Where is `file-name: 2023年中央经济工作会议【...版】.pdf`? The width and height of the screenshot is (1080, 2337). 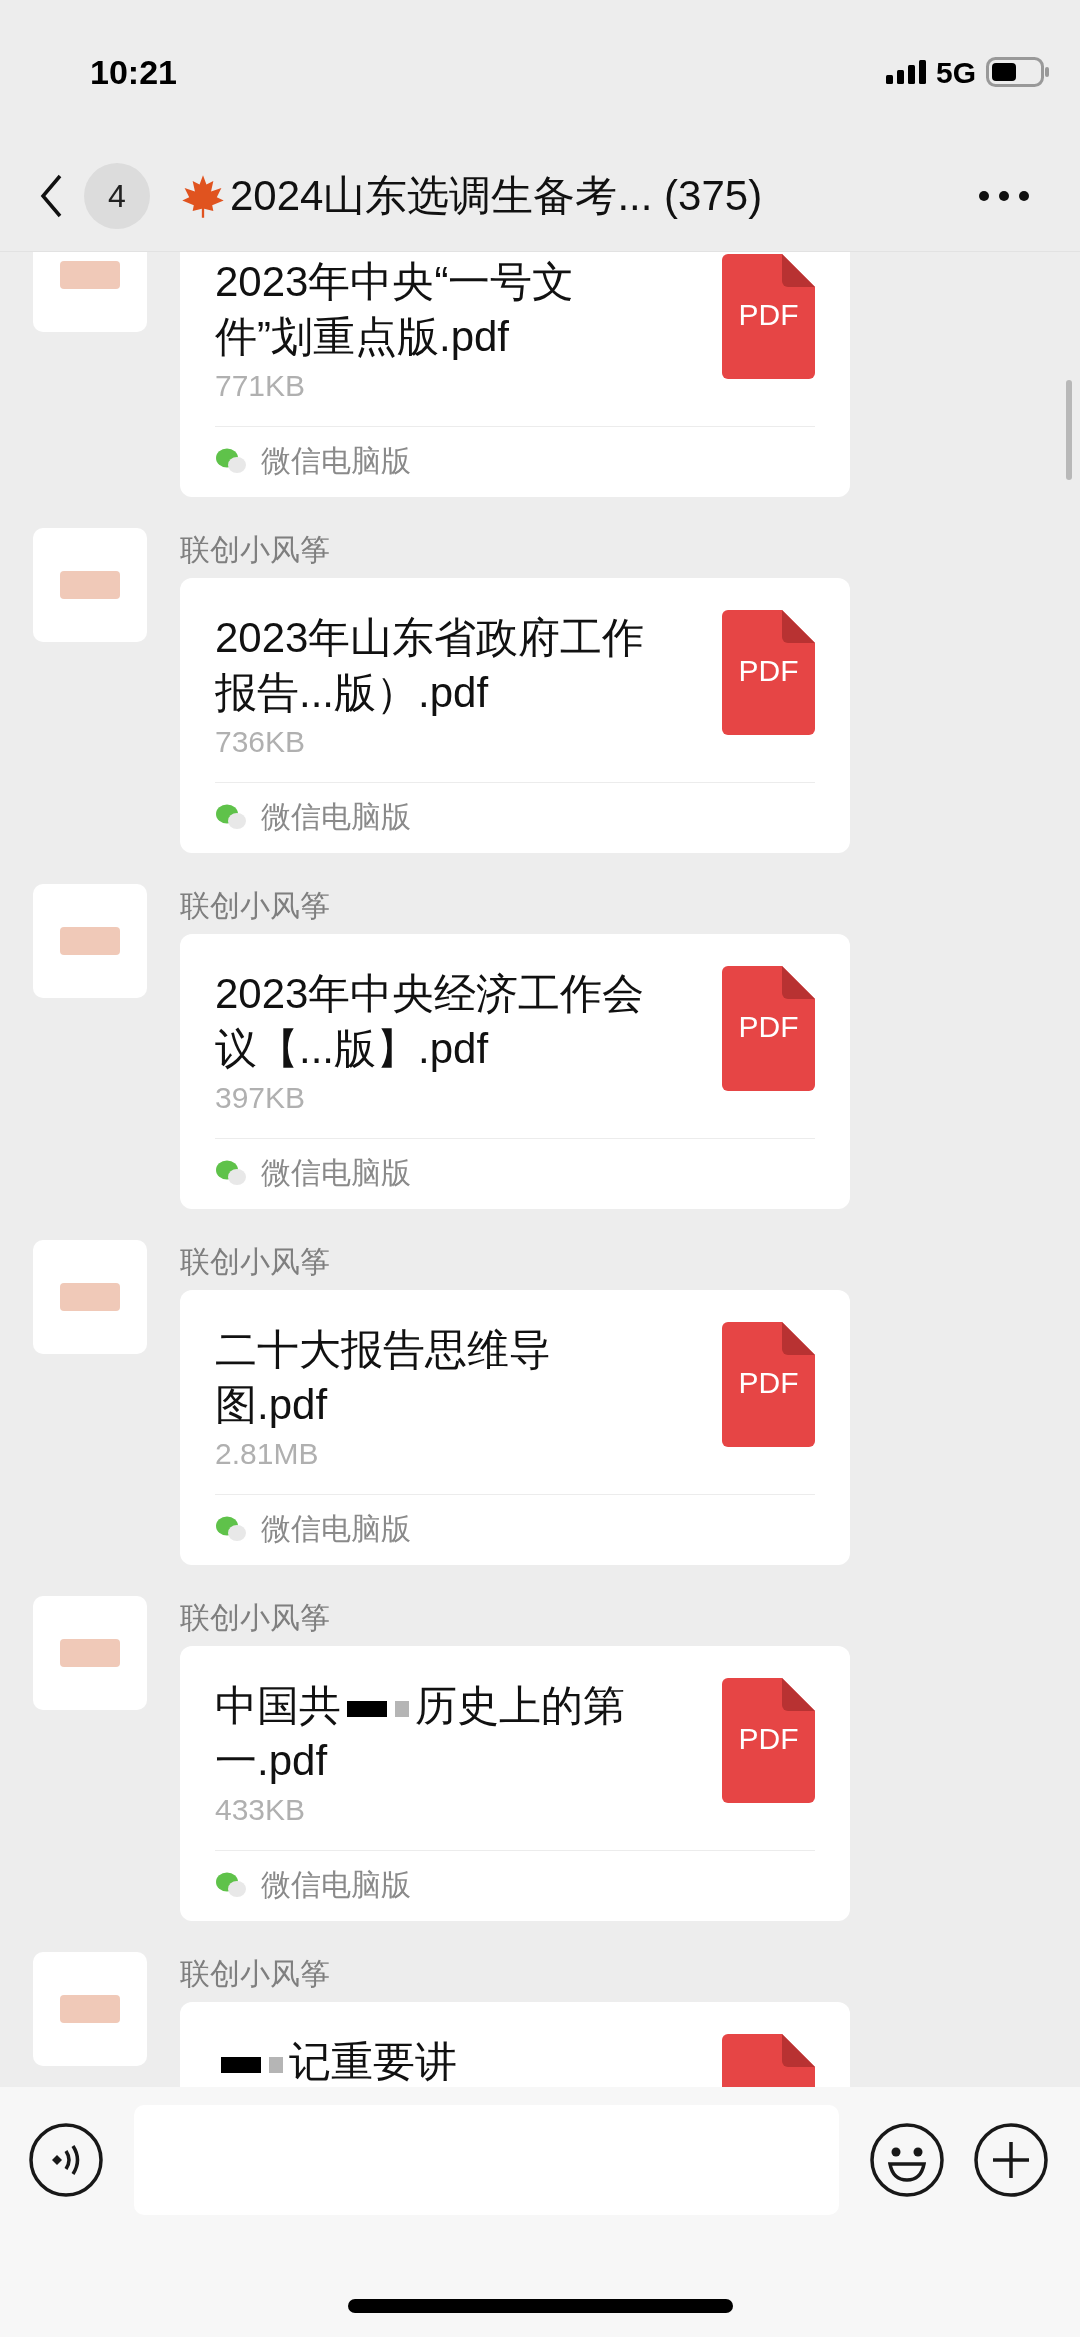
file-name: 2023年中央经济工作会议【...版】.pdf is located at coordinates (430, 1021).